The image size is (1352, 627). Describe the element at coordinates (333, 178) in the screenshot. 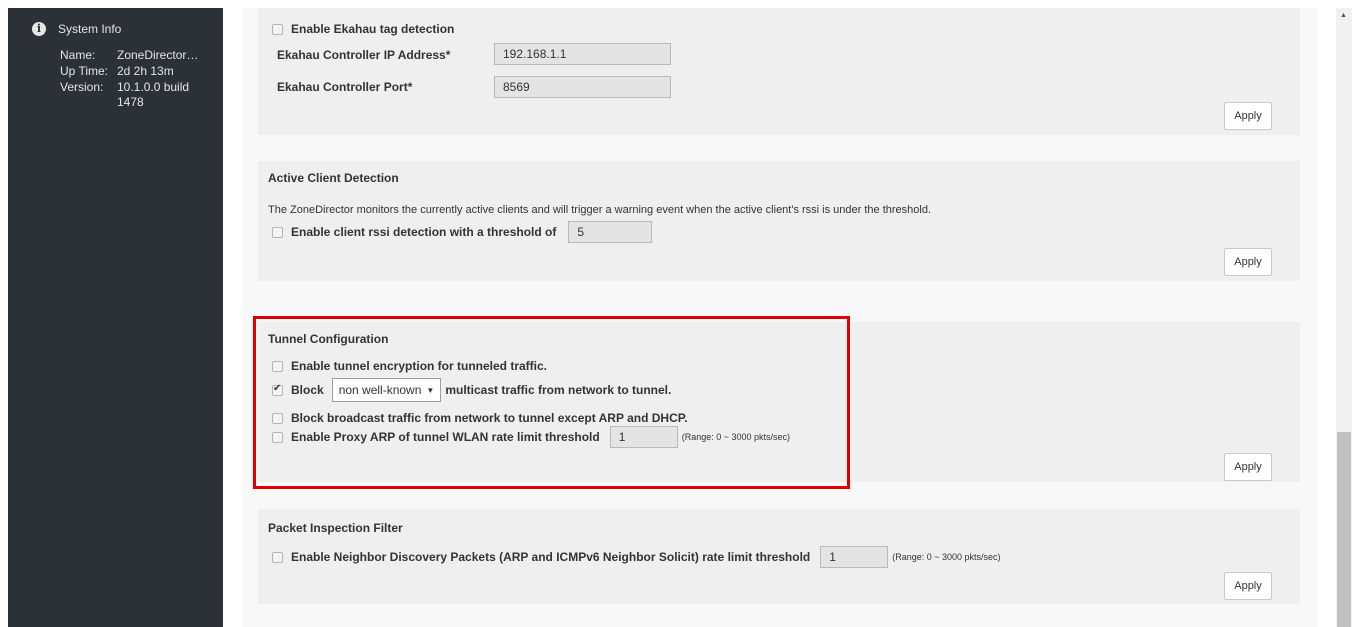

I see `active-client-title: Active Client Detection` at that location.